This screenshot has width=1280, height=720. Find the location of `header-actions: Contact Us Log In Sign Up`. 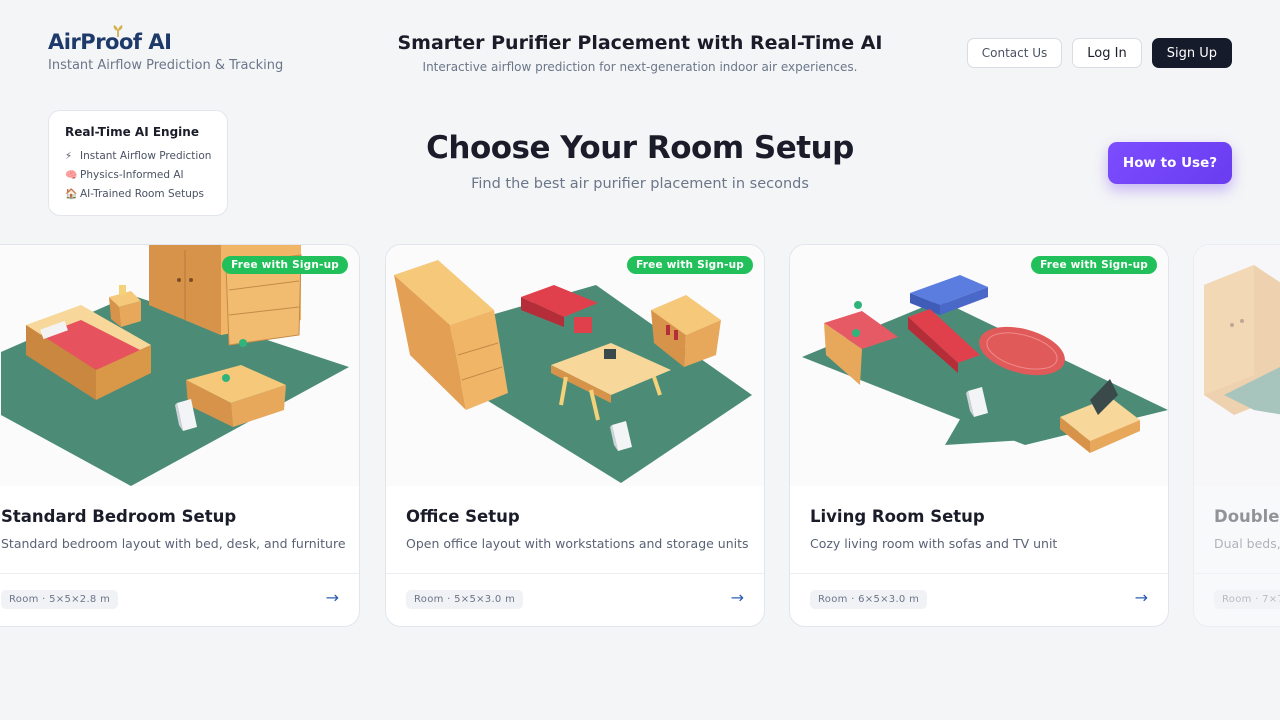

header-actions: Contact Us Log In Sign Up is located at coordinates (1099, 53).